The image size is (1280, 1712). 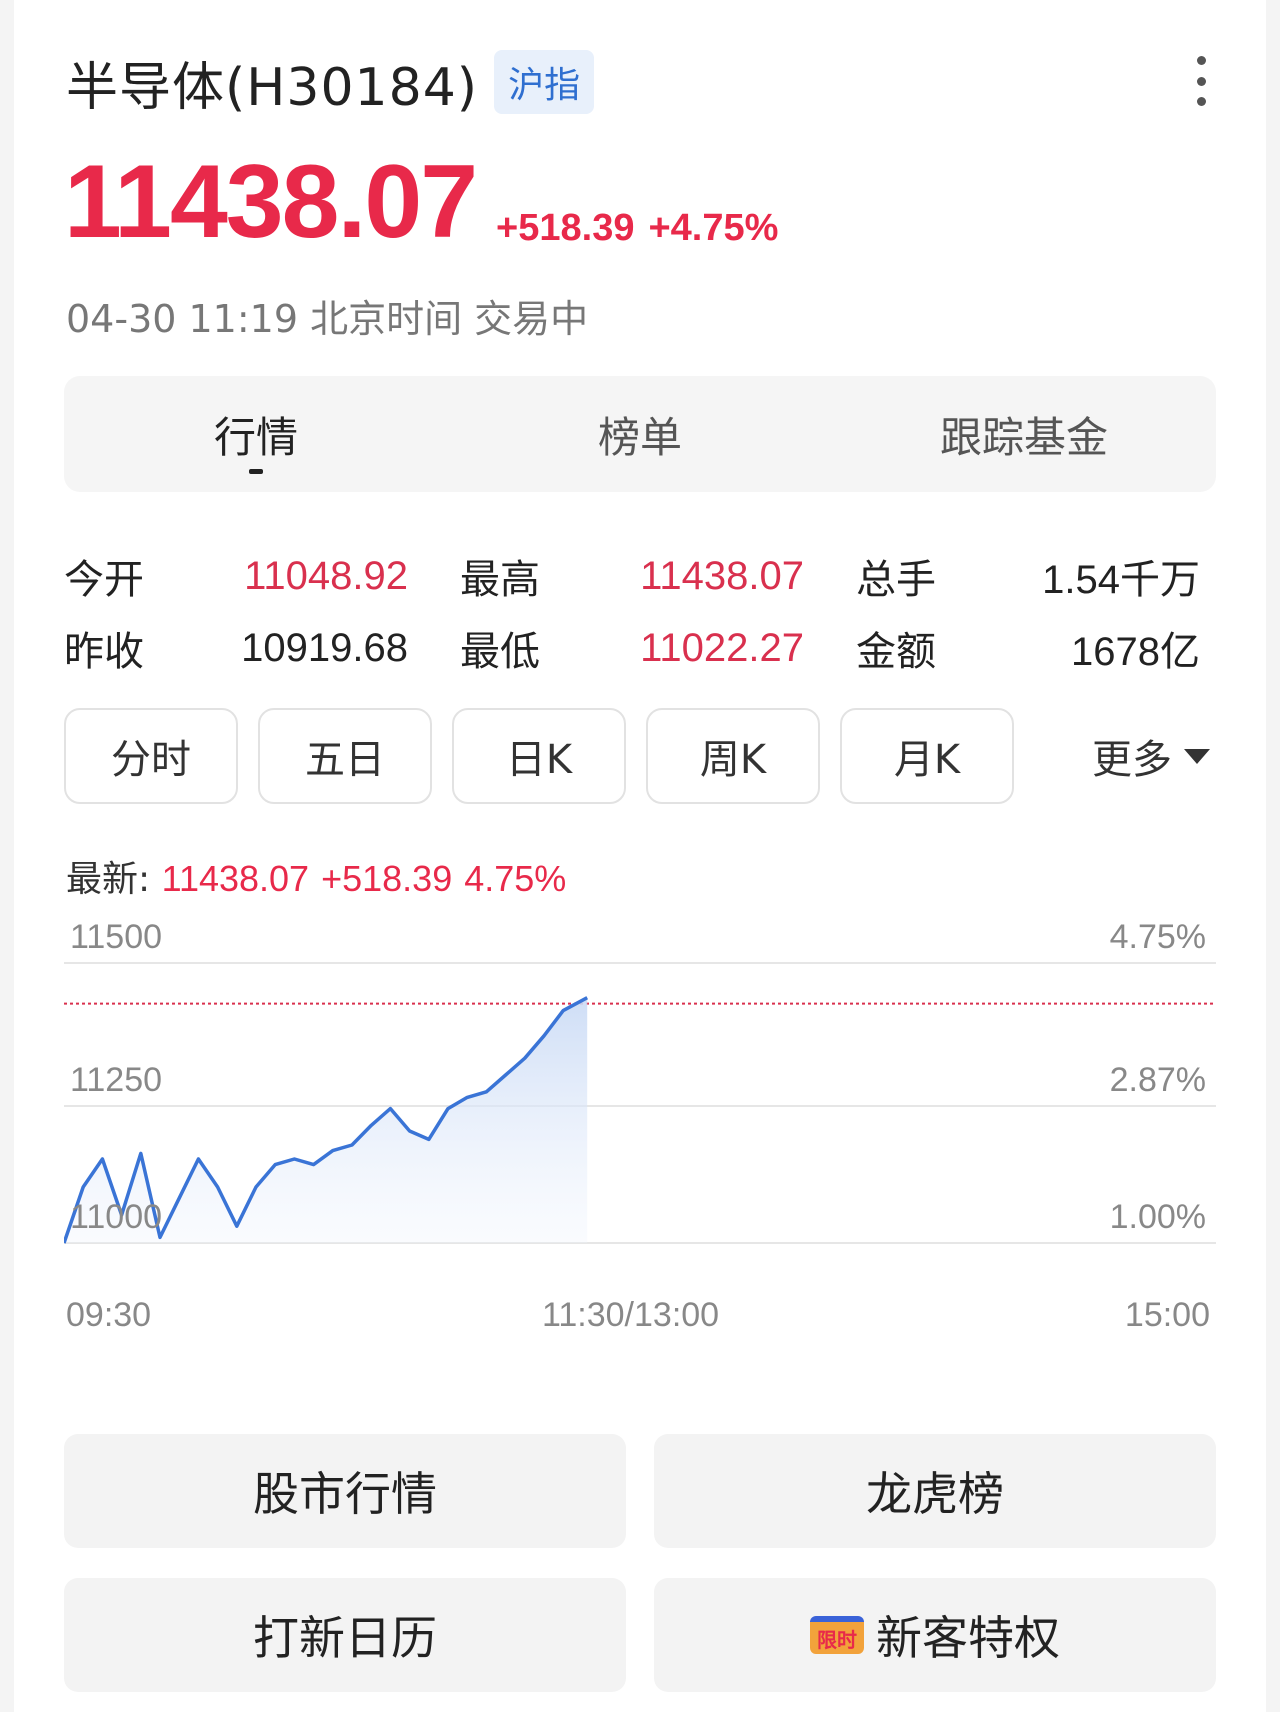 I want to click on stats-row: 昨收 10919.68 最低 11022.27 金额 1678亿, so click(x=640, y=648).